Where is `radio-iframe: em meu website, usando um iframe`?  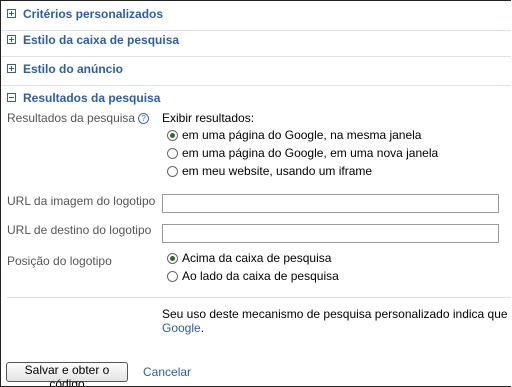
radio-iframe: em meu website, usando um iframe is located at coordinates (269, 171).